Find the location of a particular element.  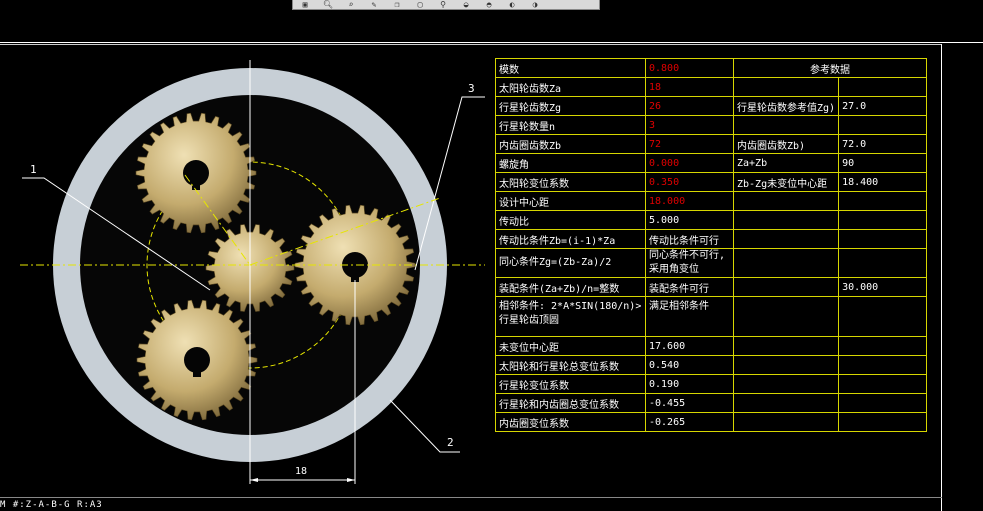

table-row: 内齿圈变位系数 -0.265 is located at coordinates (711, 422).